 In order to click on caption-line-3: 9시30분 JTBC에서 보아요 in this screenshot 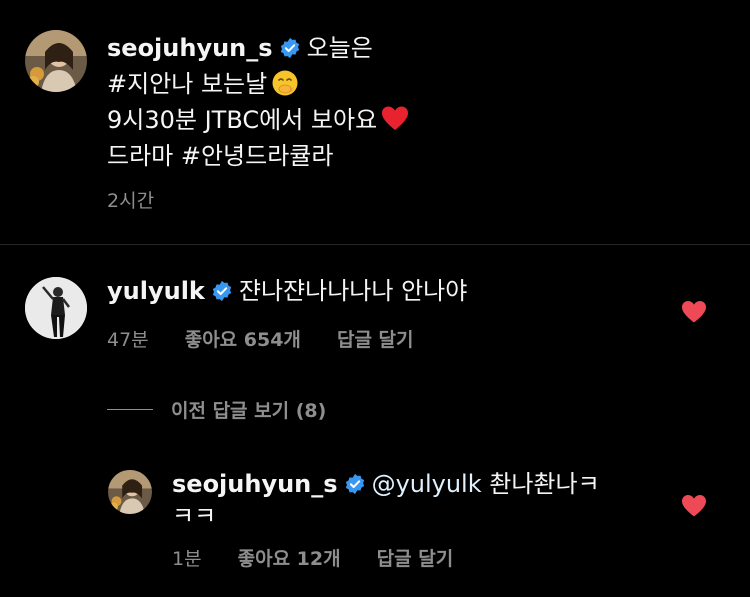, I will do `click(387, 120)`.